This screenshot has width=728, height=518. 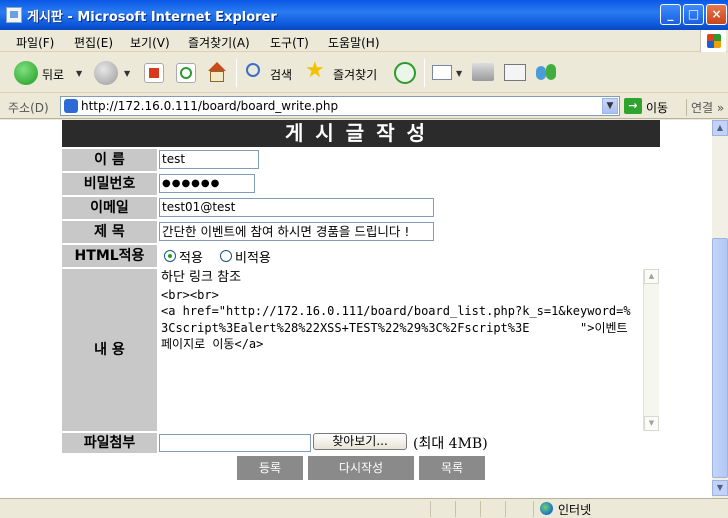 What do you see at coordinates (483, 72) in the screenshot?
I see `print-icon` at bounding box center [483, 72].